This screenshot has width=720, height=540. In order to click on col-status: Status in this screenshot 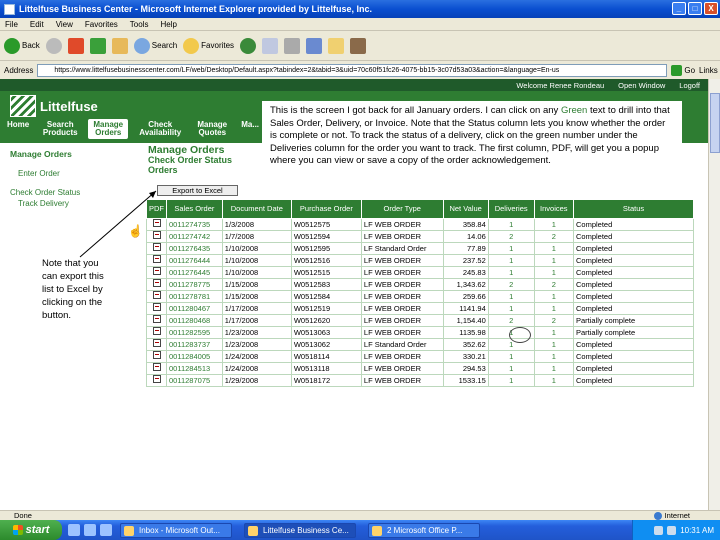, I will do `click(633, 209)`.